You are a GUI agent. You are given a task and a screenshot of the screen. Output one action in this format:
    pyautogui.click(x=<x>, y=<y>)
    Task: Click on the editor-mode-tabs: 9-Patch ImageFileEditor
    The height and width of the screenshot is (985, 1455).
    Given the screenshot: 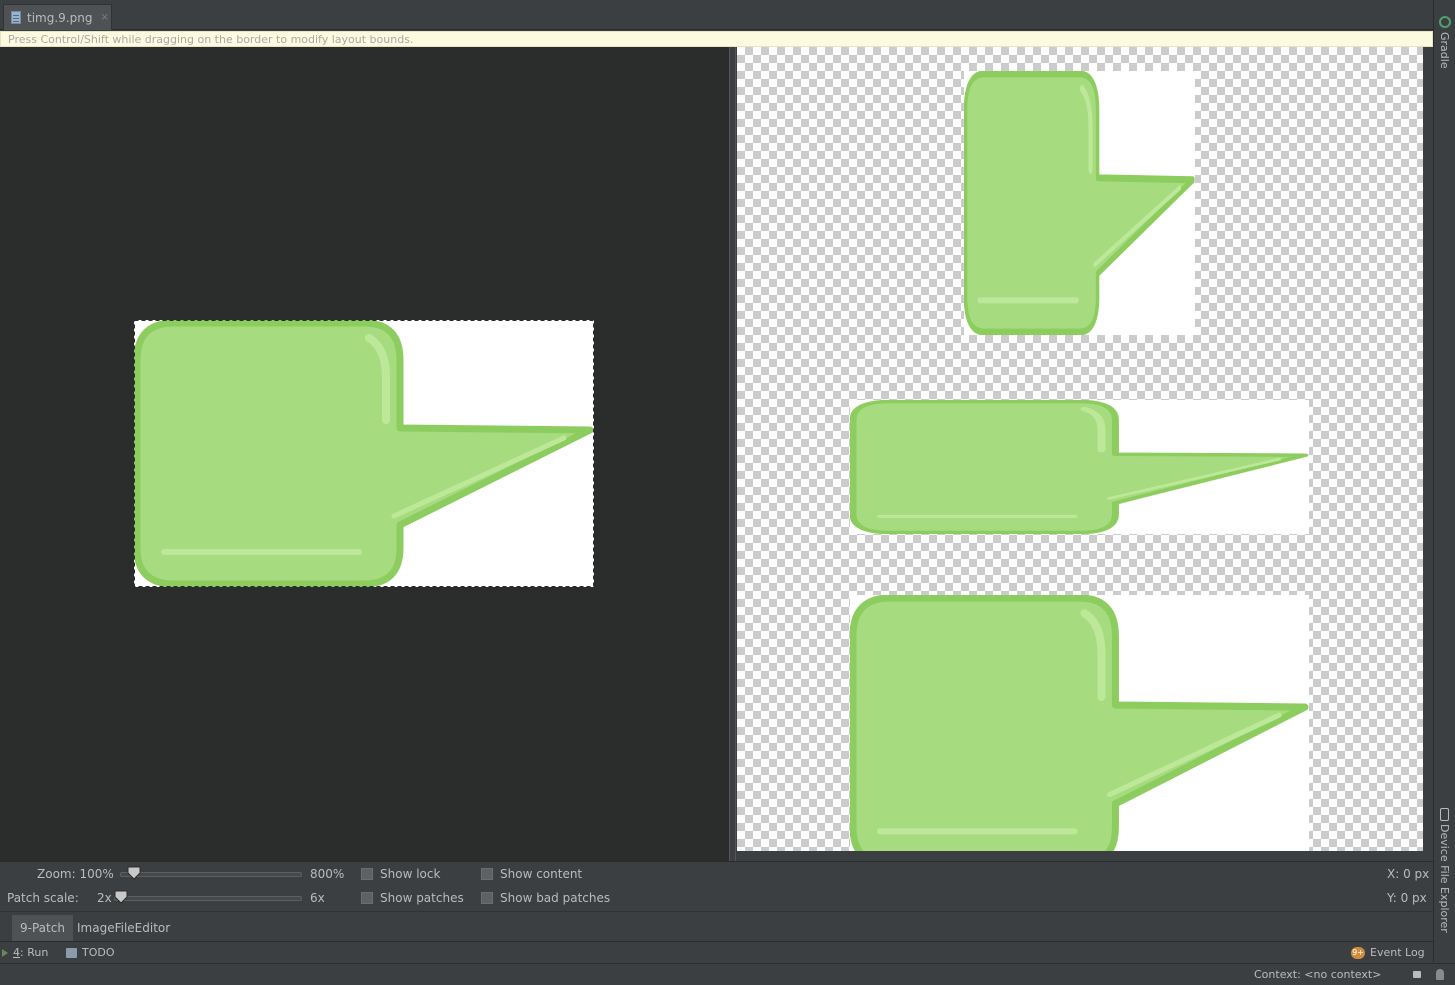 What is the action you would take?
    pyautogui.click(x=716, y=926)
    